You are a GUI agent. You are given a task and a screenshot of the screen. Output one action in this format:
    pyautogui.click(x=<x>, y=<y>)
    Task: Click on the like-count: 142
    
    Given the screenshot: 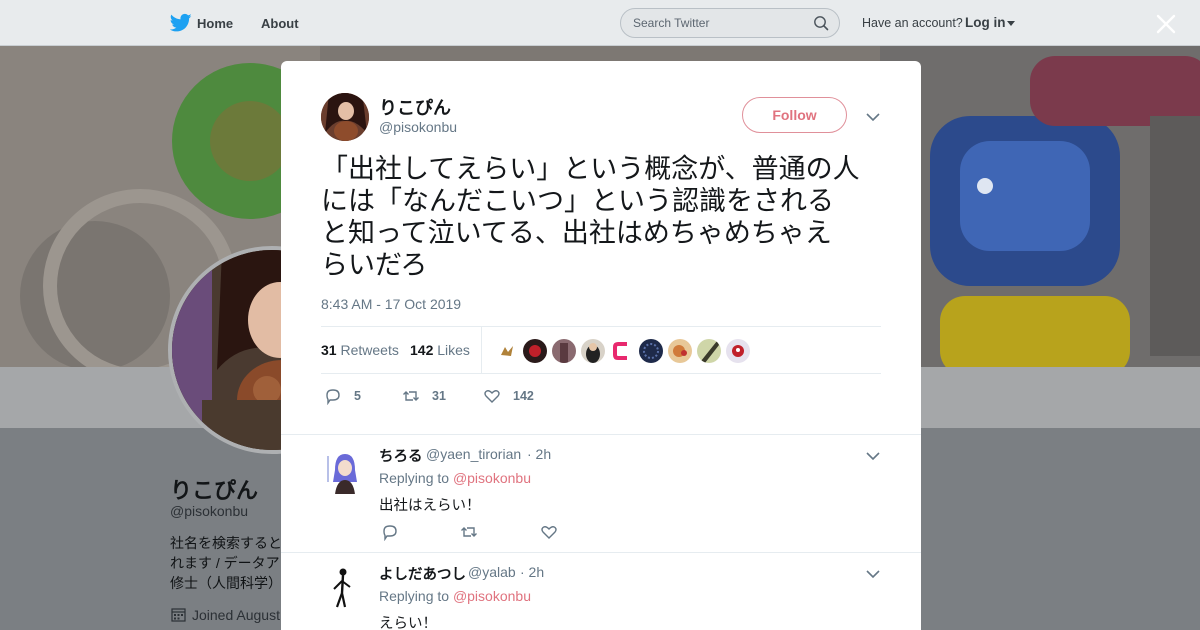 What is the action you would take?
    pyautogui.click(x=523, y=396)
    